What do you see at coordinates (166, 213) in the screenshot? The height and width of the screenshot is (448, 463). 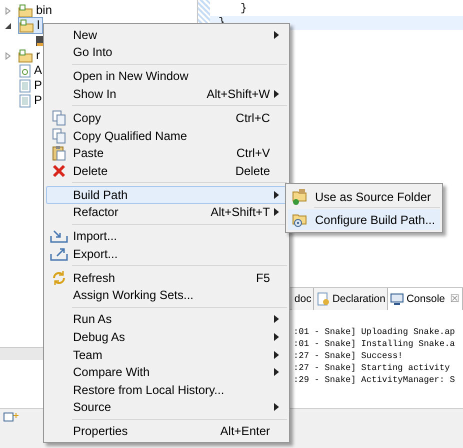 I see `menu-item: Refactor Alt+Shift+T` at bounding box center [166, 213].